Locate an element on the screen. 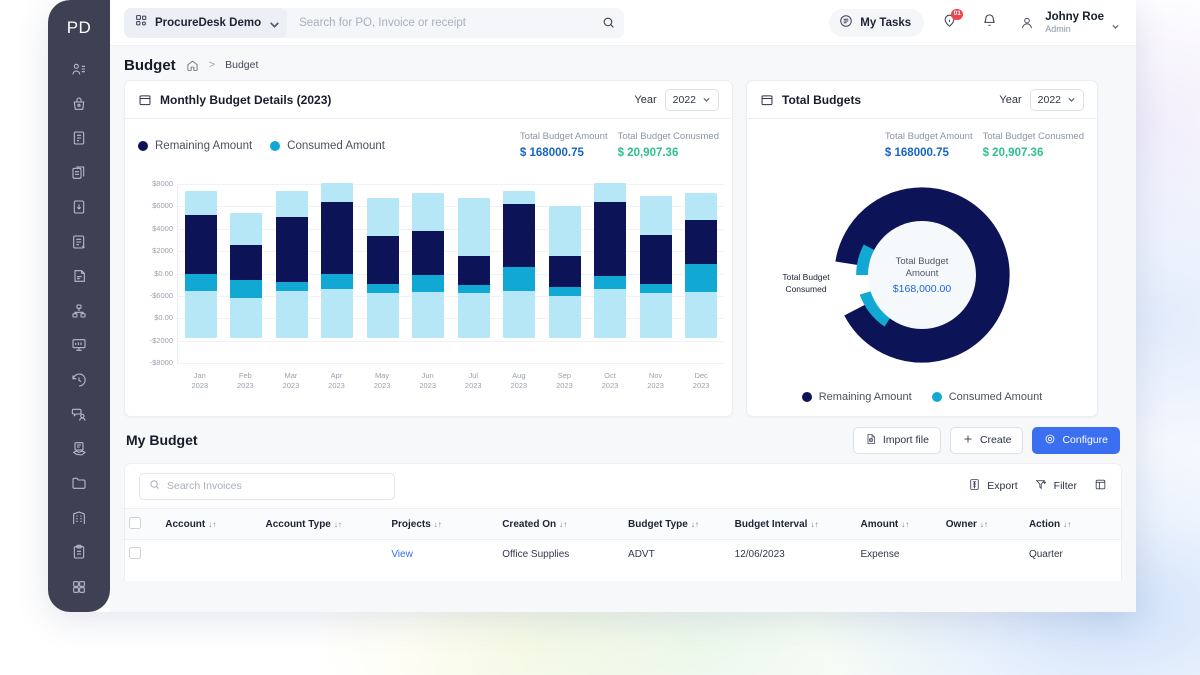 The height and width of the screenshot is (675, 1200). sidebar-item-approvals is located at coordinates (79, 449).